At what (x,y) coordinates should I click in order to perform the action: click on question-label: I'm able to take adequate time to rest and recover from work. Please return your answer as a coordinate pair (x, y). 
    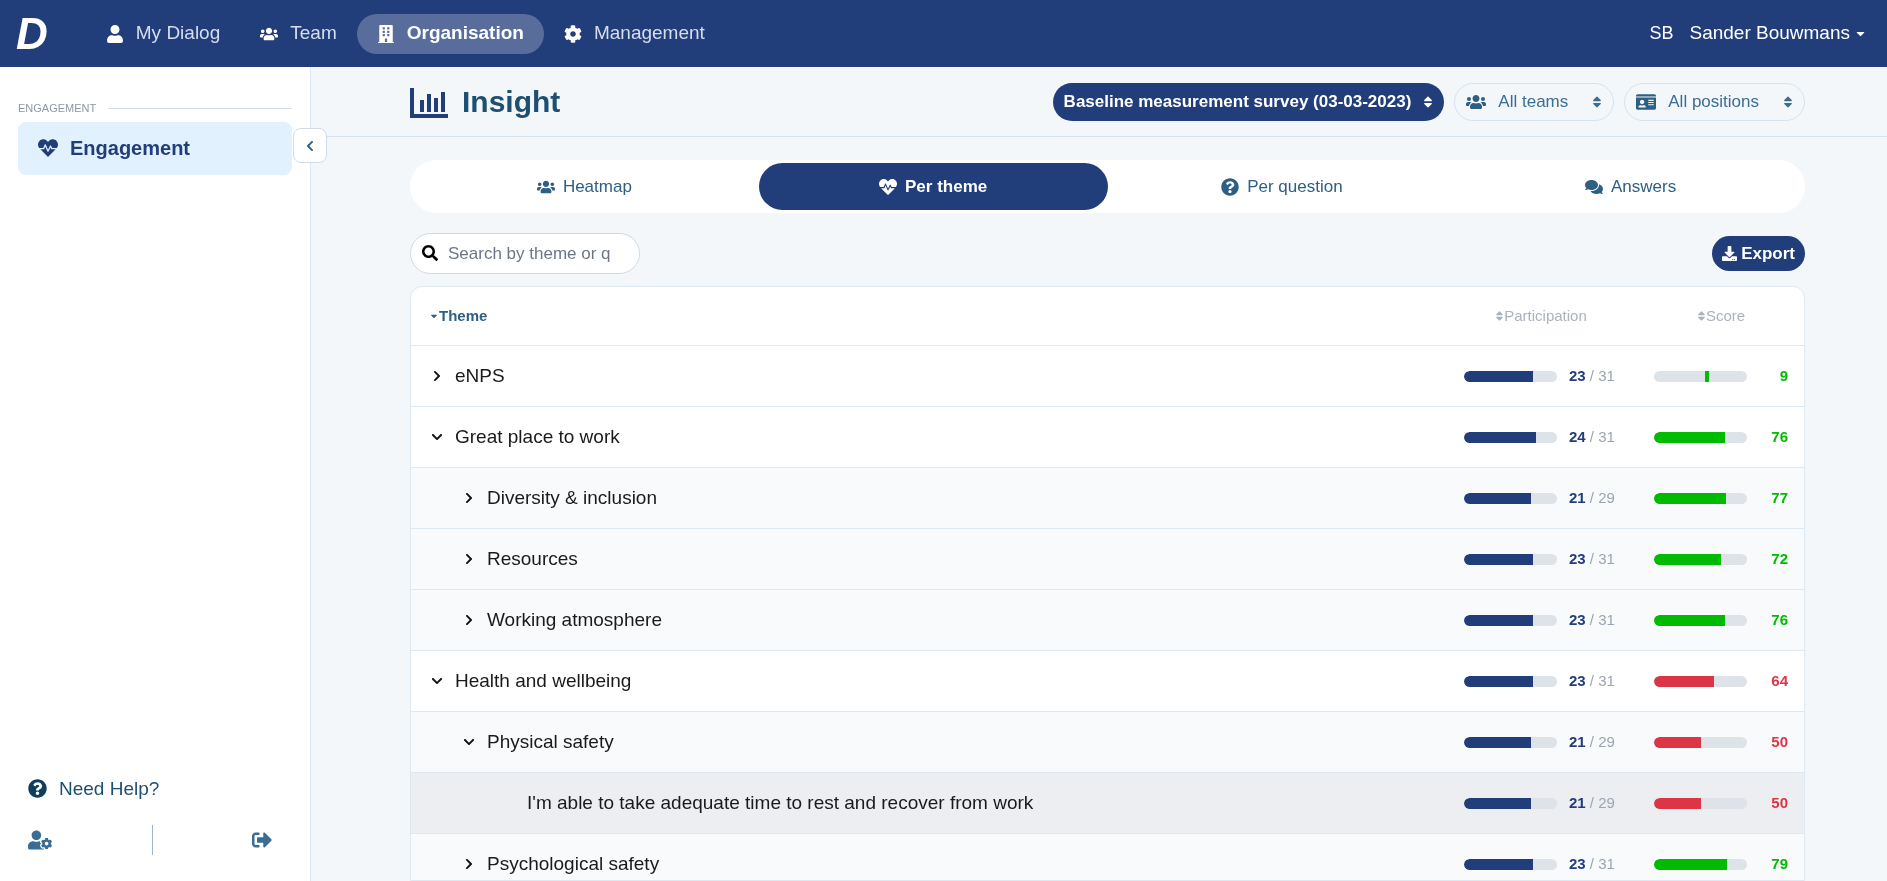
    Looking at the image, I should click on (780, 802).